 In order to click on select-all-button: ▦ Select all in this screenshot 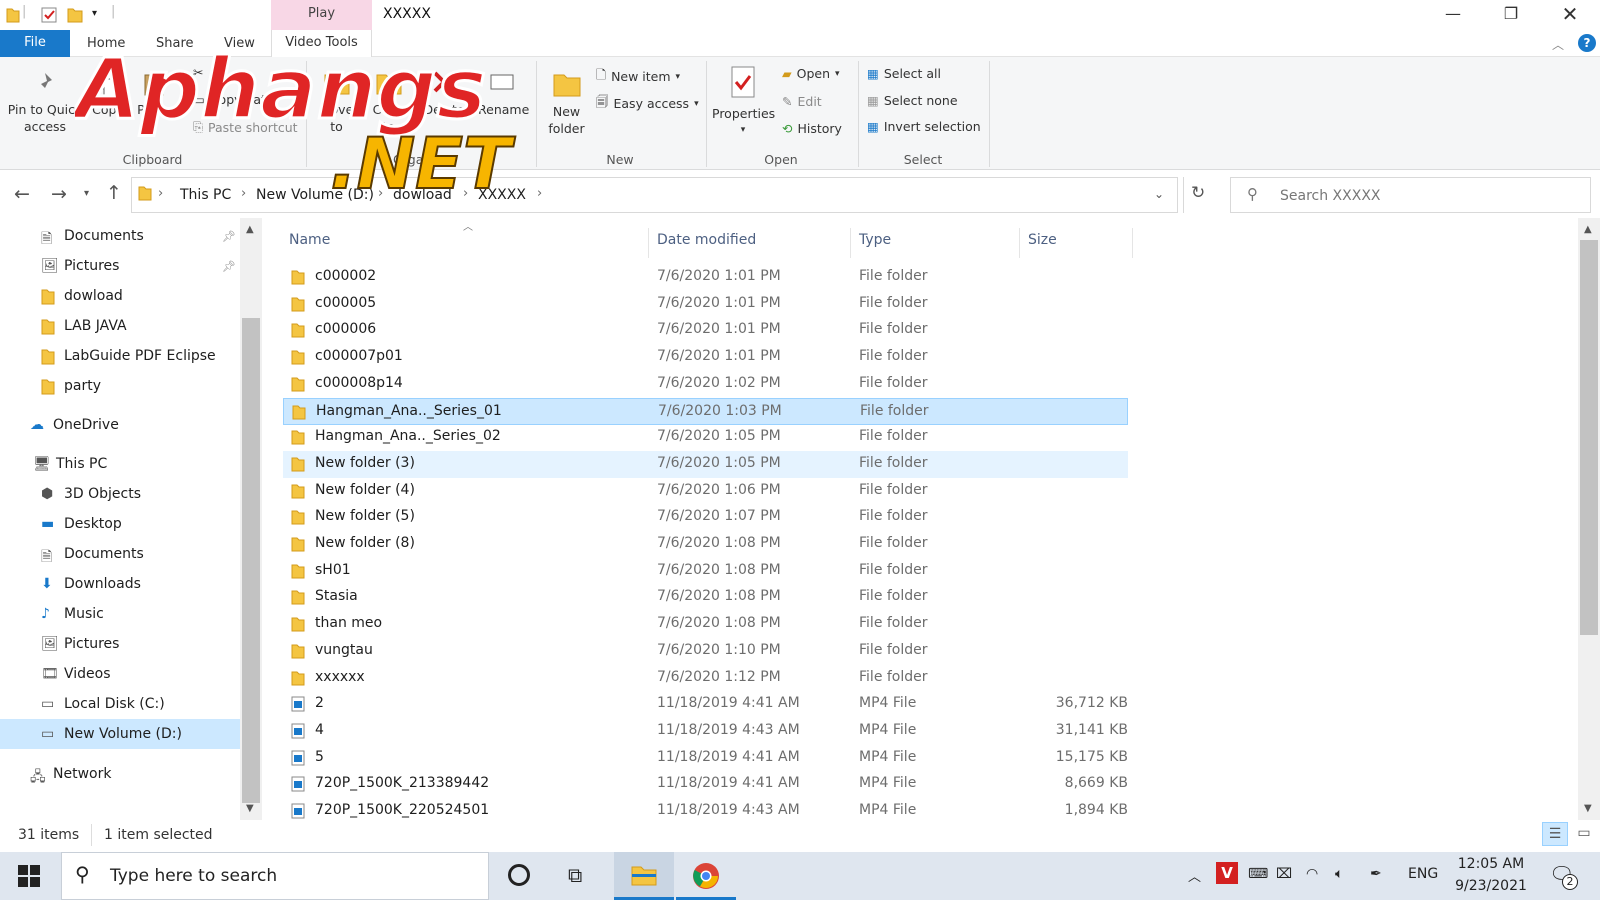, I will do `click(904, 73)`.